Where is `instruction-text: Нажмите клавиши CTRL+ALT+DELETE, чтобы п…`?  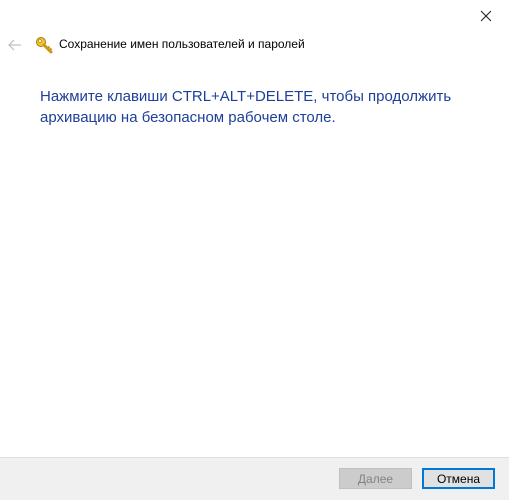 instruction-text: Нажмите клавиши CTRL+ALT+DELETE, чтобы п… is located at coordinates (246, 107).